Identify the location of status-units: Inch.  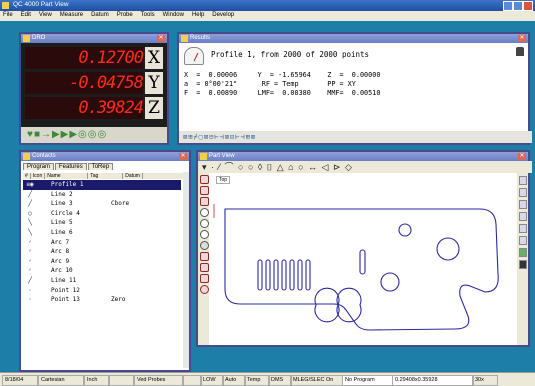
(97, 380).